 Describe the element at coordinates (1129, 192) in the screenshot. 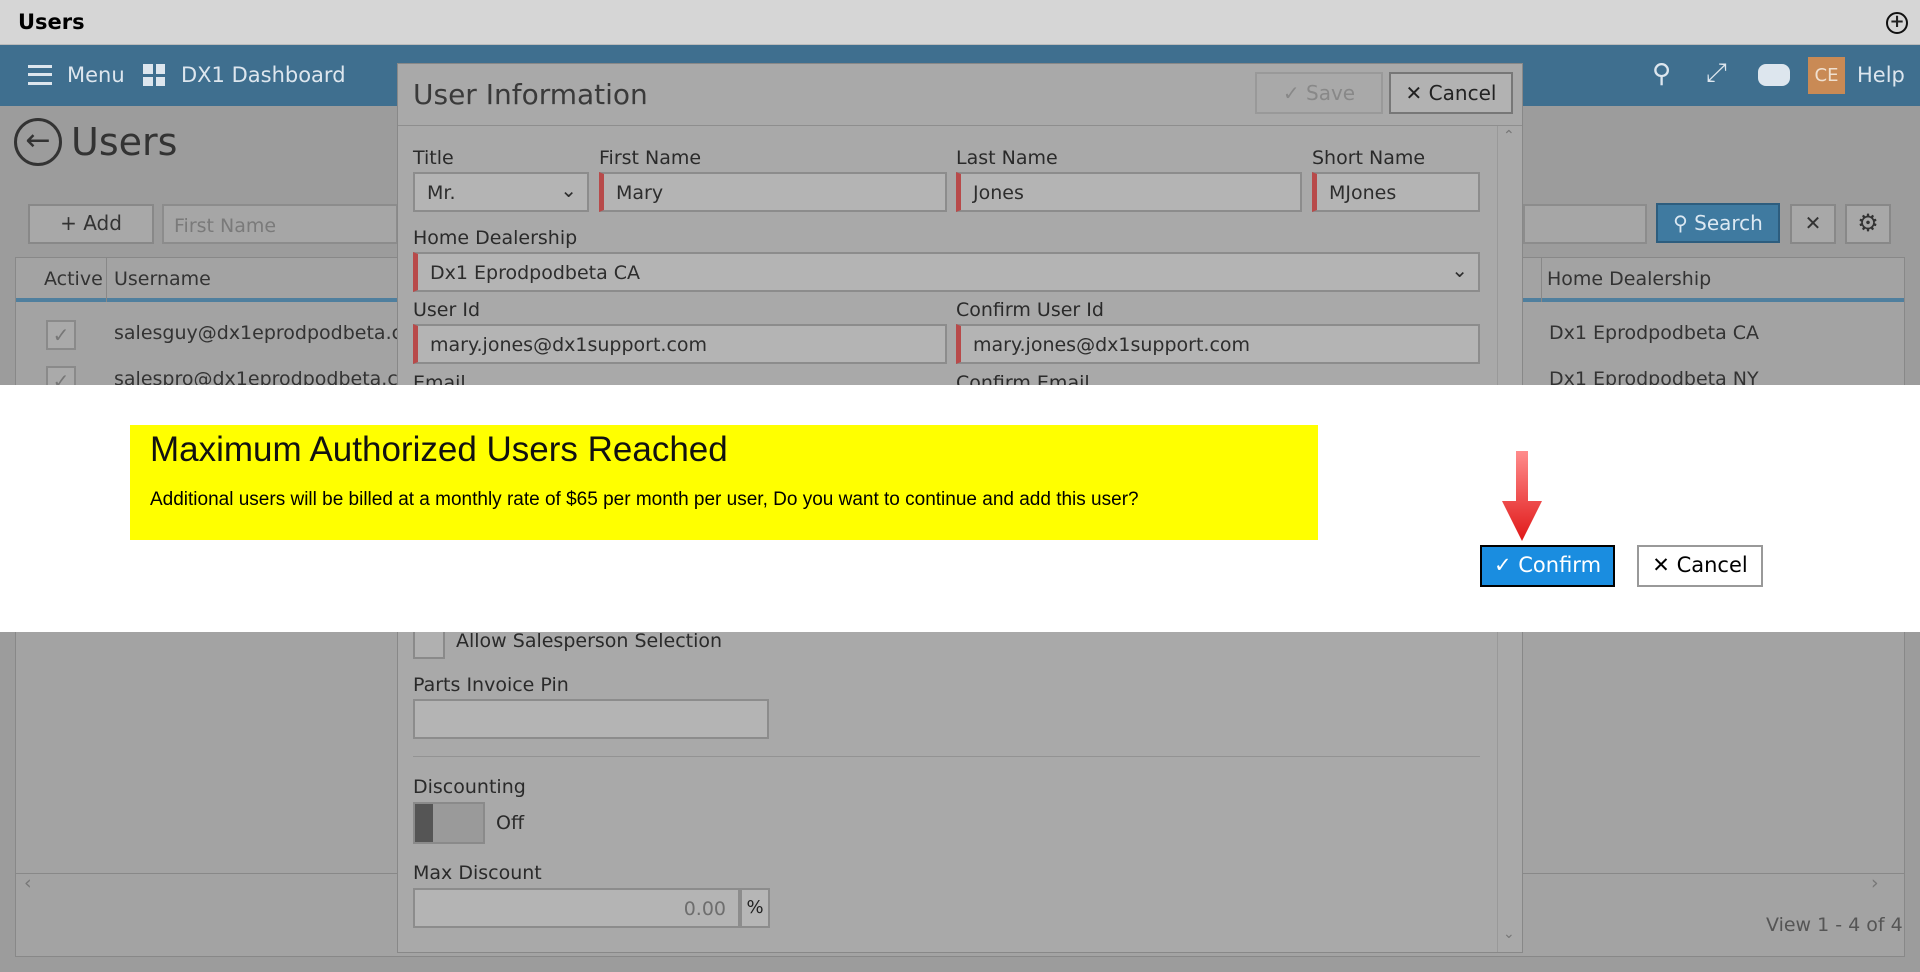

I see `last-name-field: Jones` at that location.